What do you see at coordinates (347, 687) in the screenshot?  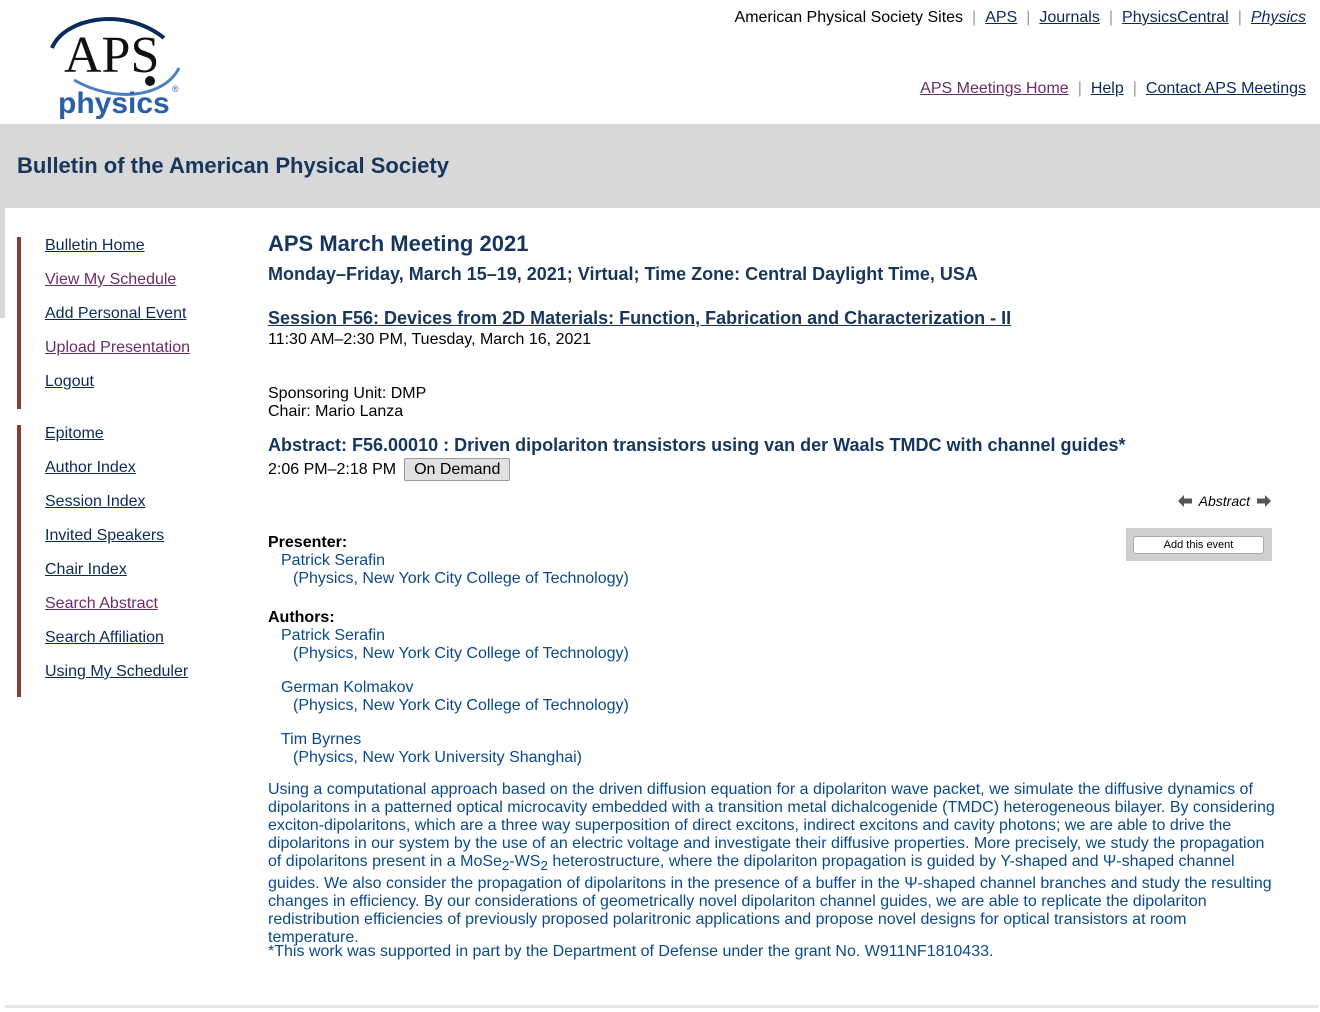 I see `author-name: German Kolmakov` at bounding box center [347, 687].